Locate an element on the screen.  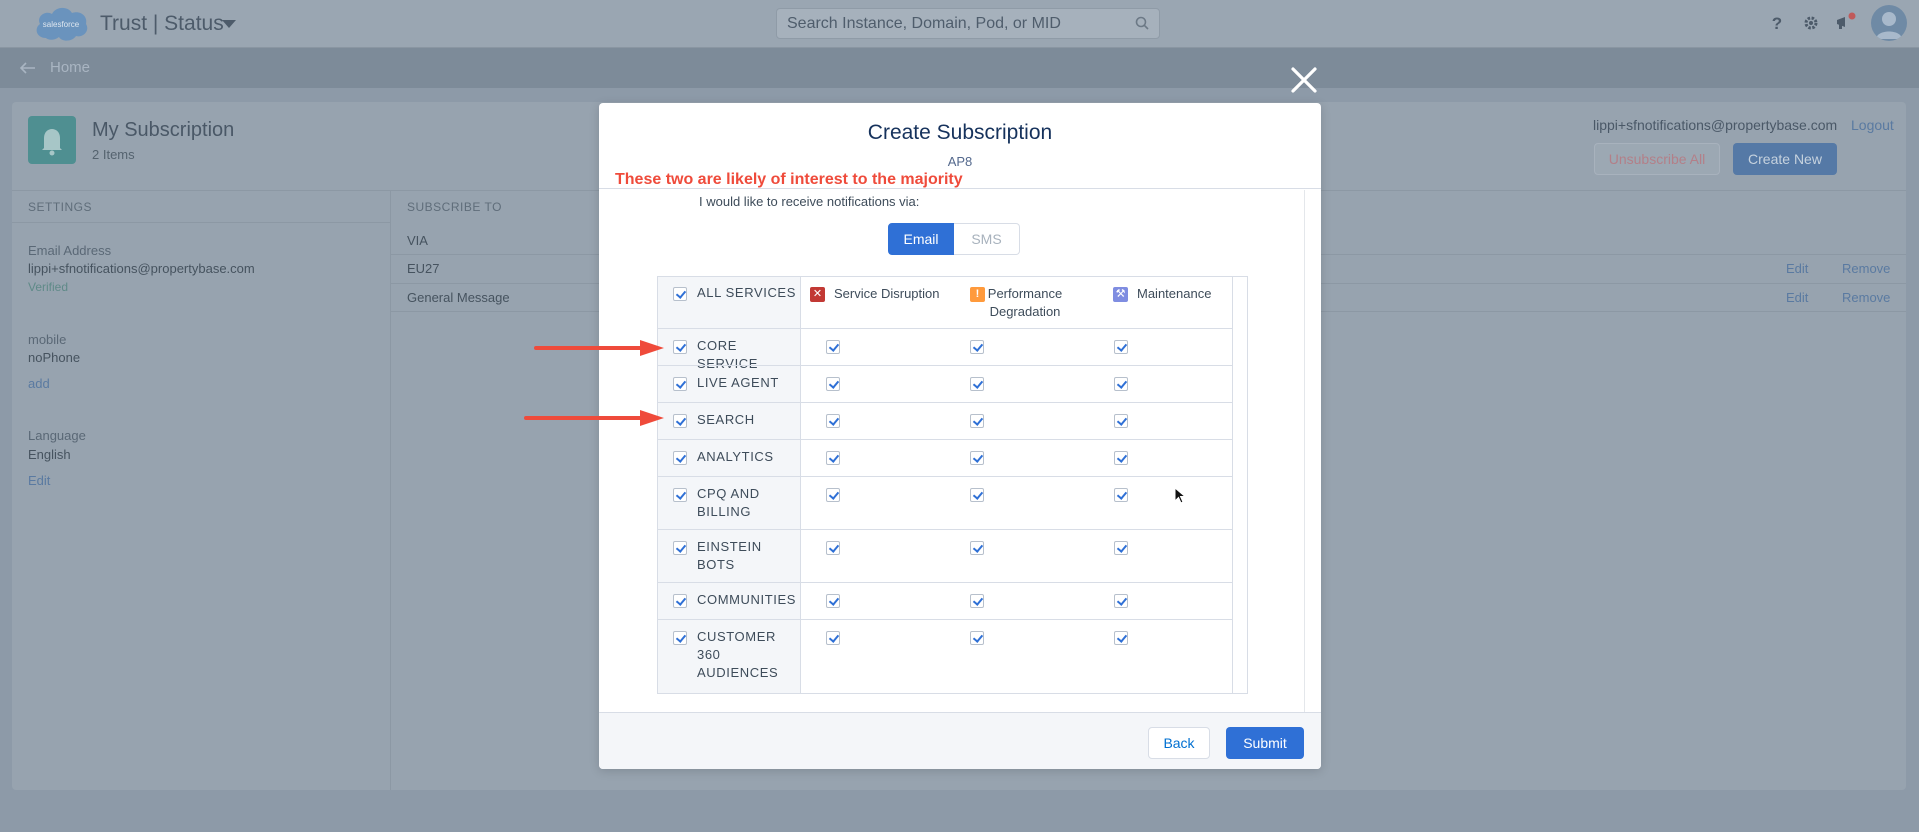
via-label: VIA is located at coordinates (417, 240).